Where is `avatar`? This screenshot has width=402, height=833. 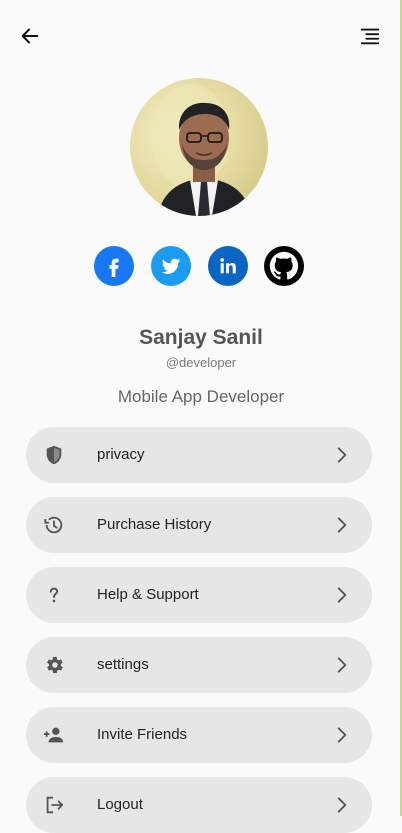 avatar is located at coordinates (199, 147).